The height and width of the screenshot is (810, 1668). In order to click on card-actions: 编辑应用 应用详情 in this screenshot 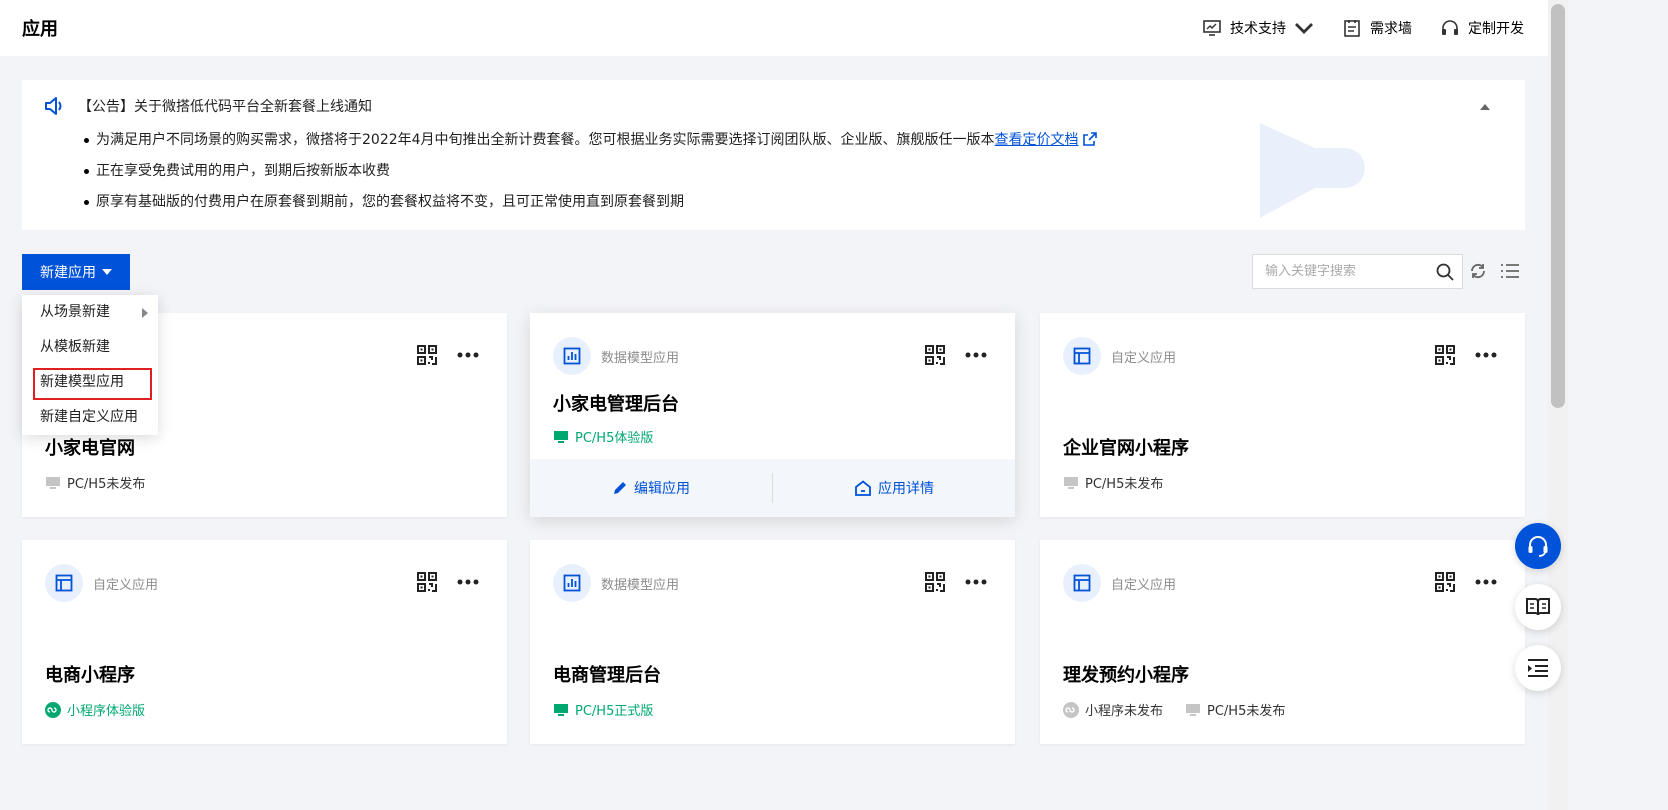, I will do `click(772, 488)`.